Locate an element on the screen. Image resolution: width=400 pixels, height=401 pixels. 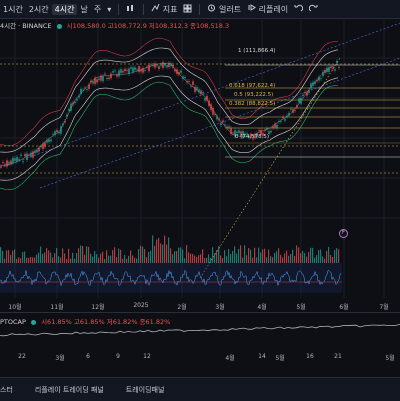
chart-type-button is located at coordinates (131, 9).